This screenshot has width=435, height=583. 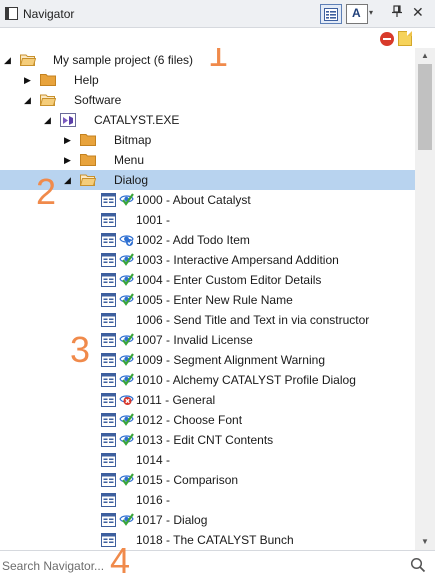 I want to click on dialog-item-label: 1011 - General, so click(x=176, y=400).